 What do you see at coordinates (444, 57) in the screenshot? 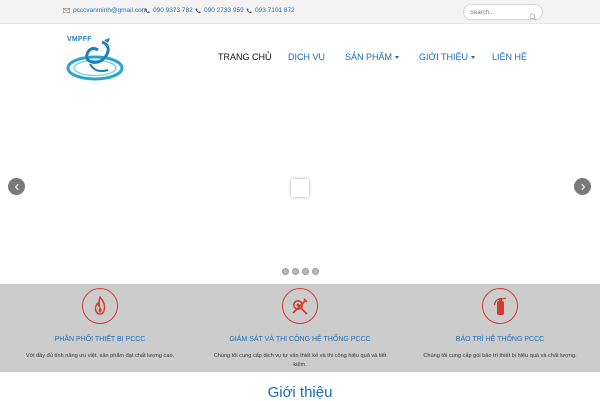
I see `nav-about-label: Giới thiệu` at bounding box center [444, 57].